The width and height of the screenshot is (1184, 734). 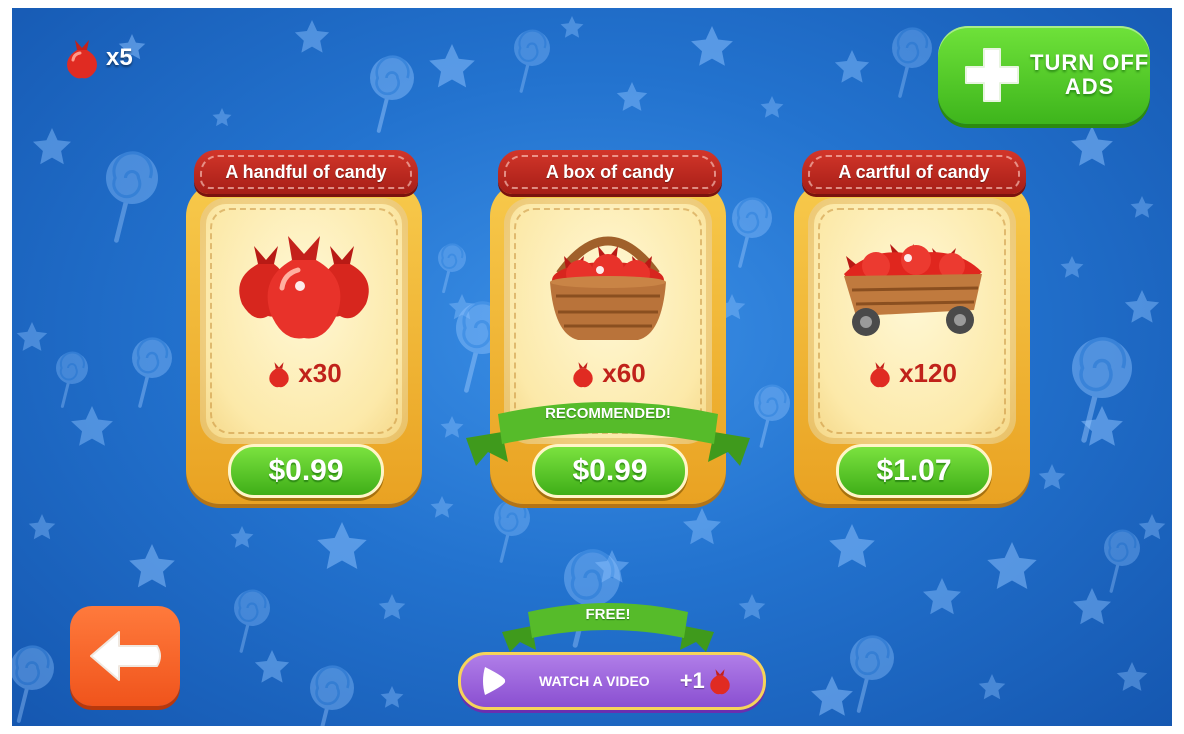 I want to click on pack-quantity: x30, so click(x=304, y=373).